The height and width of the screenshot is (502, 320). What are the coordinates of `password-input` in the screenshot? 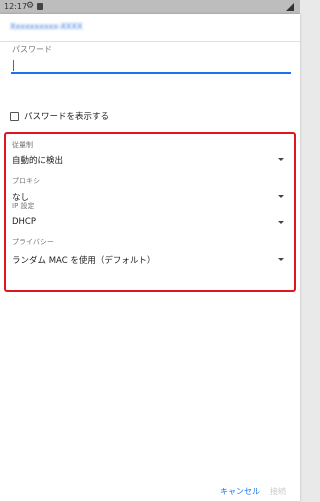 It's located at (151, 66).